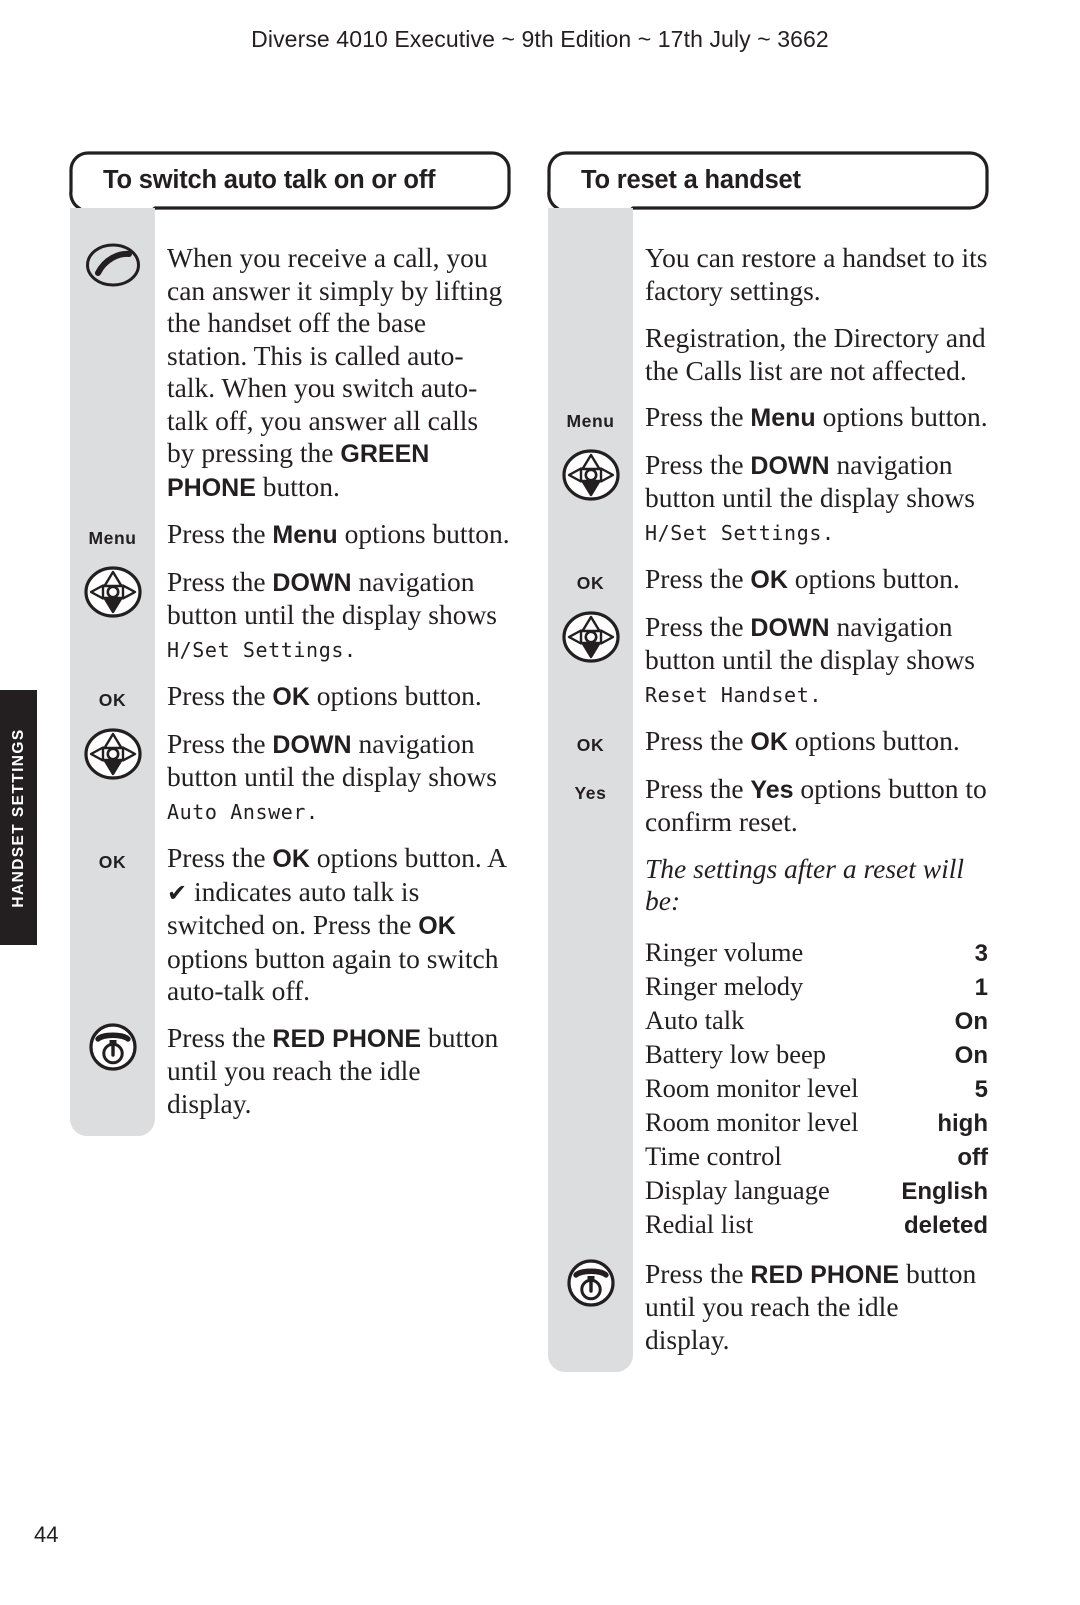 The image size is (1080, 1605). I want to click on setting-value: English, so click(944, 1191).